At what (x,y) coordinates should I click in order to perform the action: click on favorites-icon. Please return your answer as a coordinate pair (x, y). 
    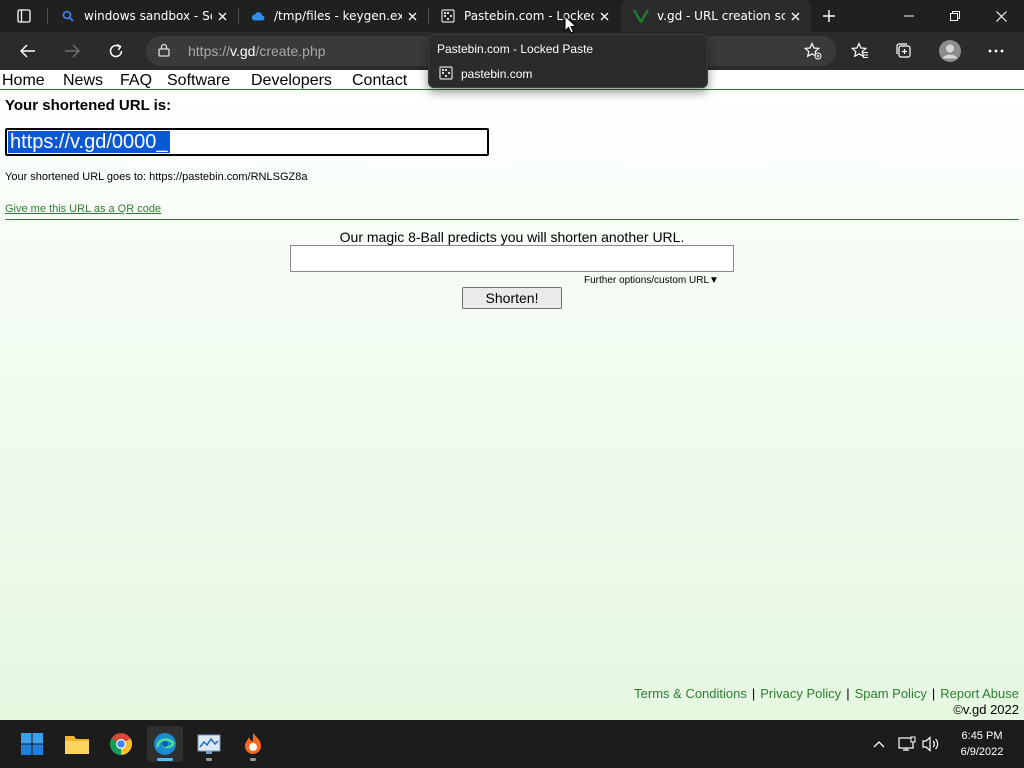
    Looking at the image, I should click on (859, 50).